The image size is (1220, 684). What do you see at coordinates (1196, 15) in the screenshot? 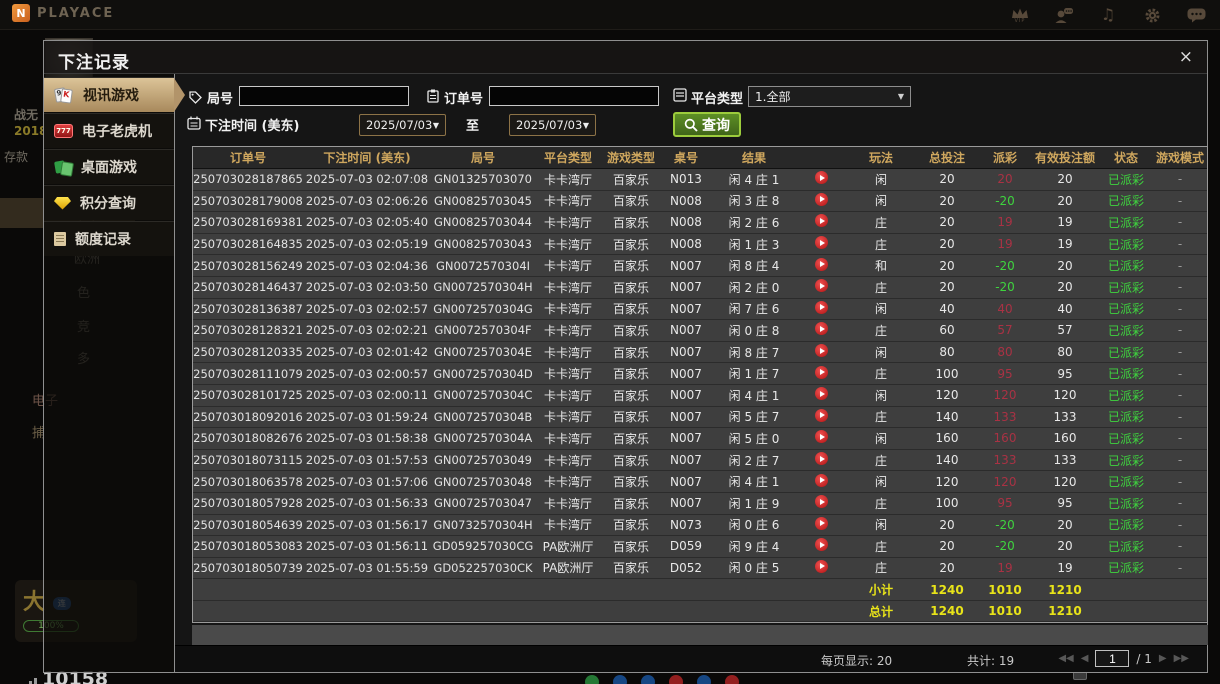
I see `chat-bubble-icon` at bounding box center [1196, 15].